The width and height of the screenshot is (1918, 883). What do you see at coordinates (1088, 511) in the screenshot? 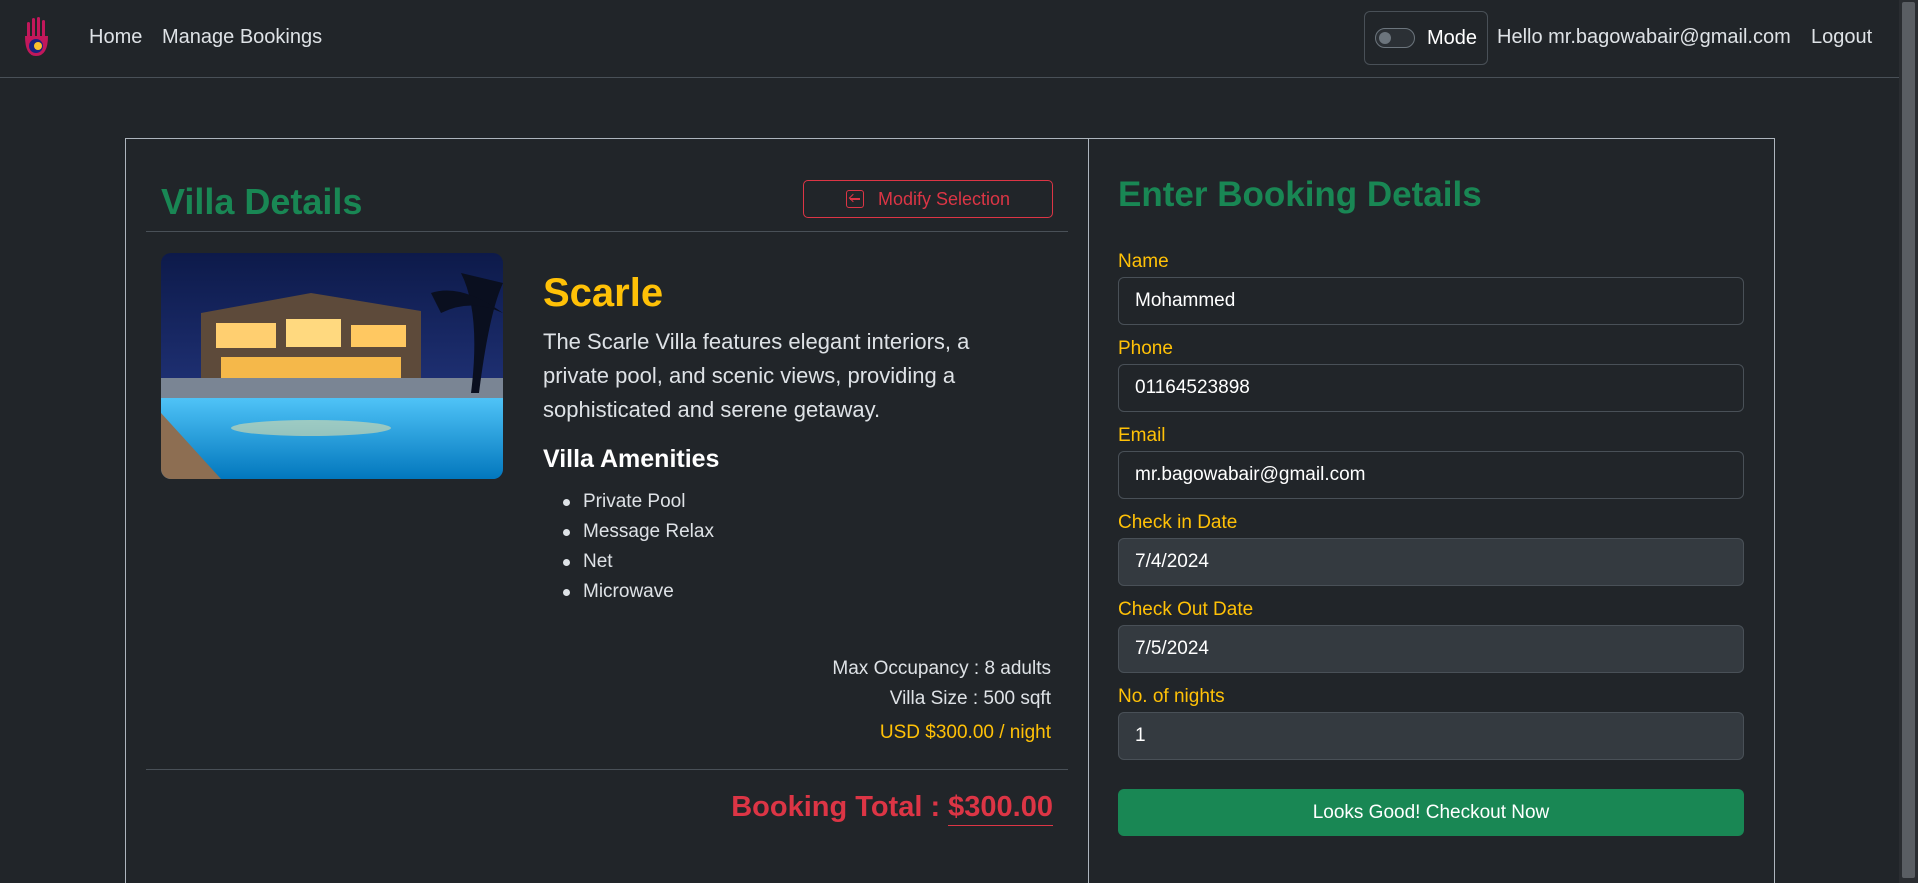
I see `column-divider` at bounding box center [1088, 511].